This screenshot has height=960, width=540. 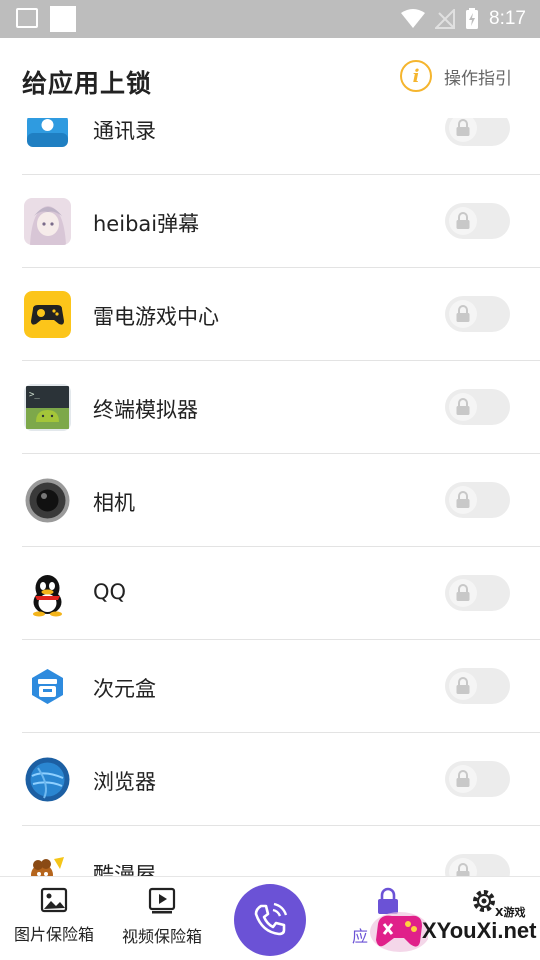 What do you see at coordinates (270, 852) in the screenshot?
I see `app-row: 酷漫屋` at bounding box center [270, 852].